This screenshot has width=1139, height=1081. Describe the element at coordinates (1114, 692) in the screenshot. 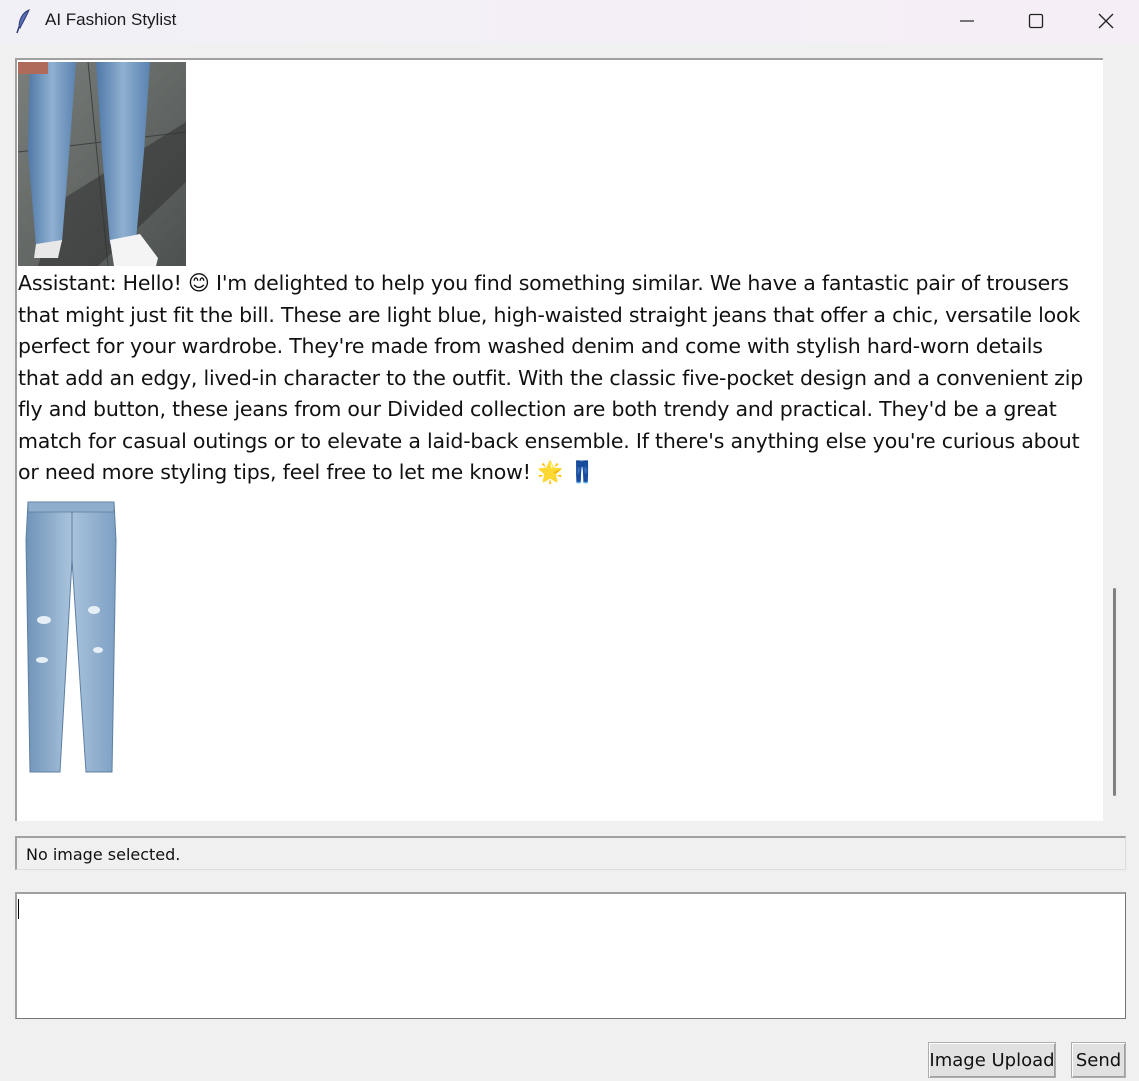

I see `chat-scrollbar` at that location.